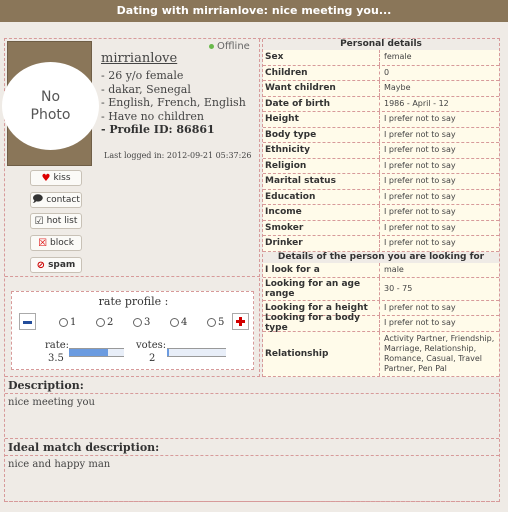 This screenshot has width=508, height=512. Describe the element at coordinates (211, 46) in the screenshot. I see `status-dot-icon` at that location.